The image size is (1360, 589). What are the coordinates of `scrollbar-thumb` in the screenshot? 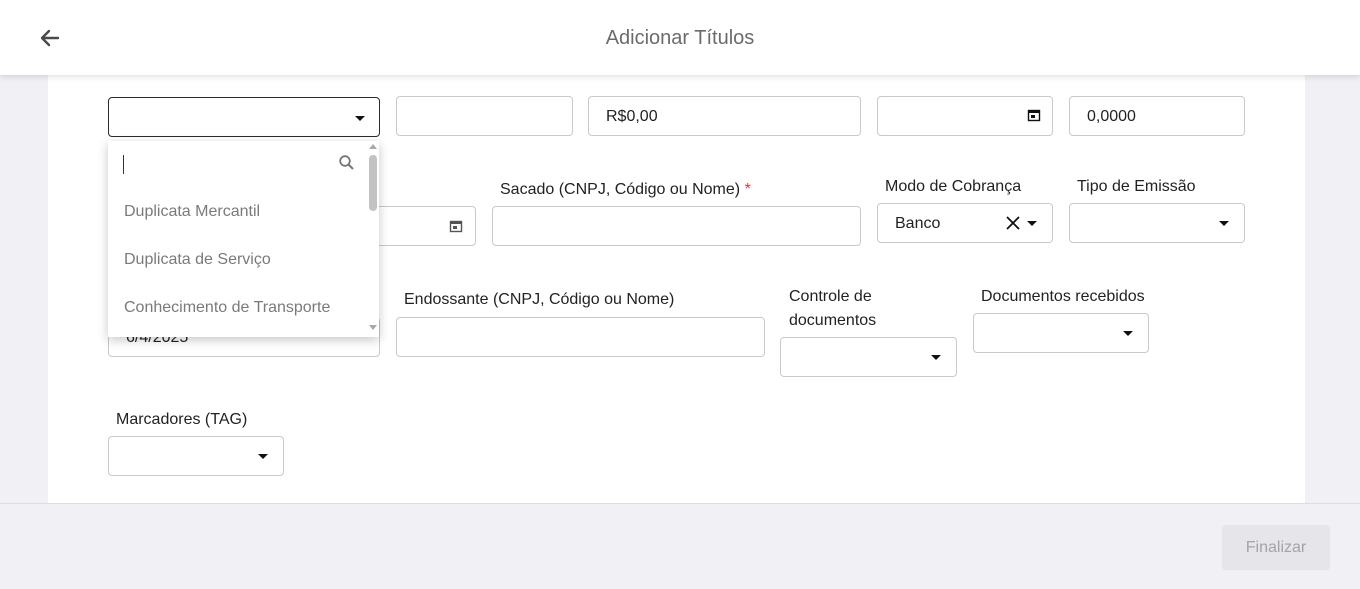 It's located at (373, 183).